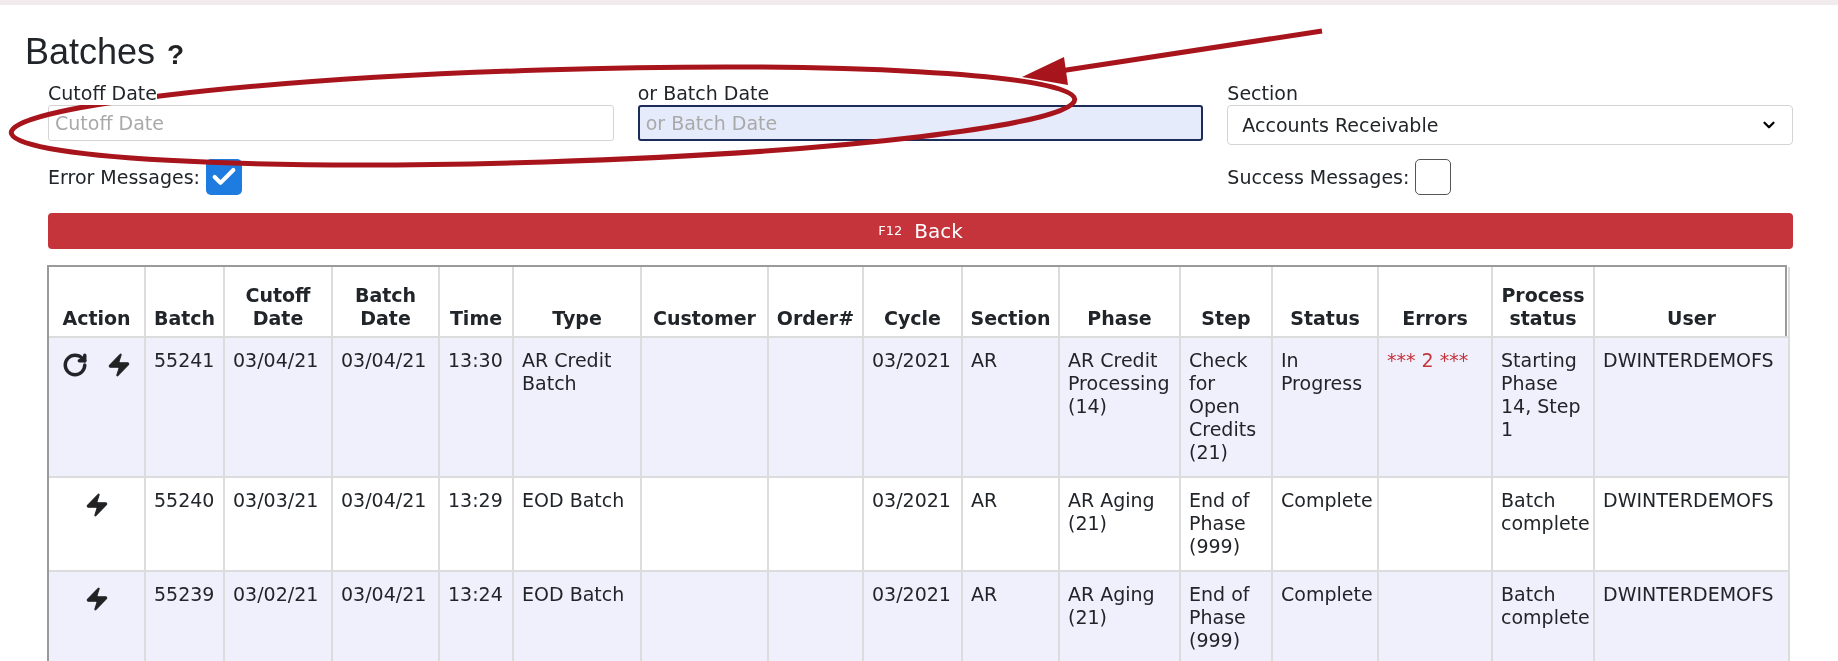 The height and width of the screenshot is (661, 1838). Describe the element at coordinates (475, 500) in the screenshot. I see `table-cell: 13:29` at that location.